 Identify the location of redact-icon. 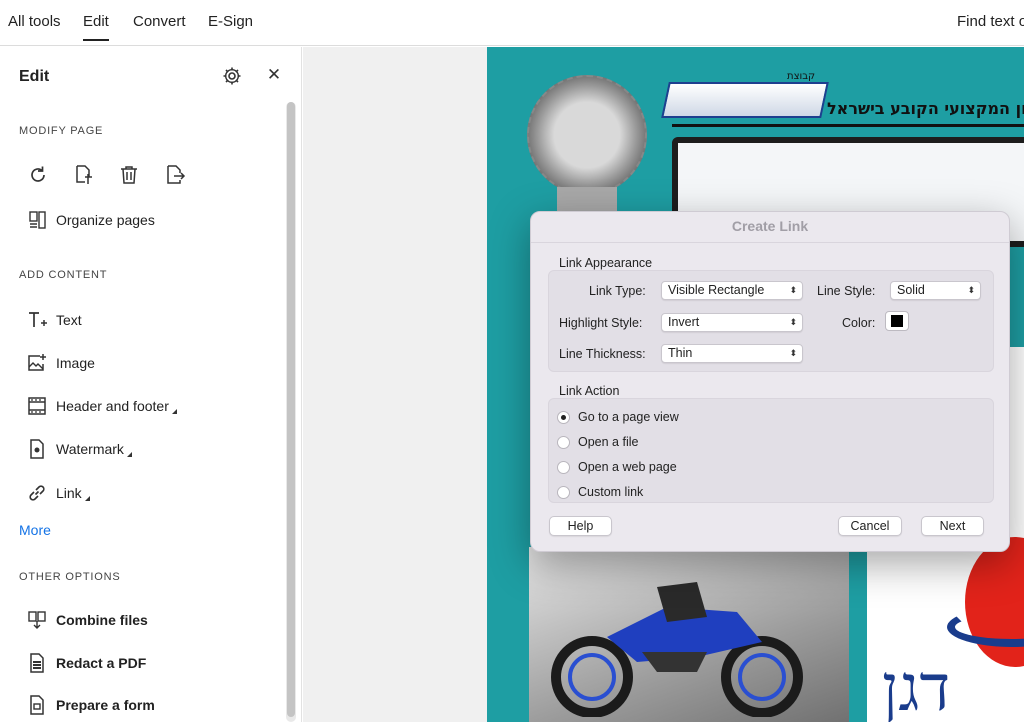
(37, 663).